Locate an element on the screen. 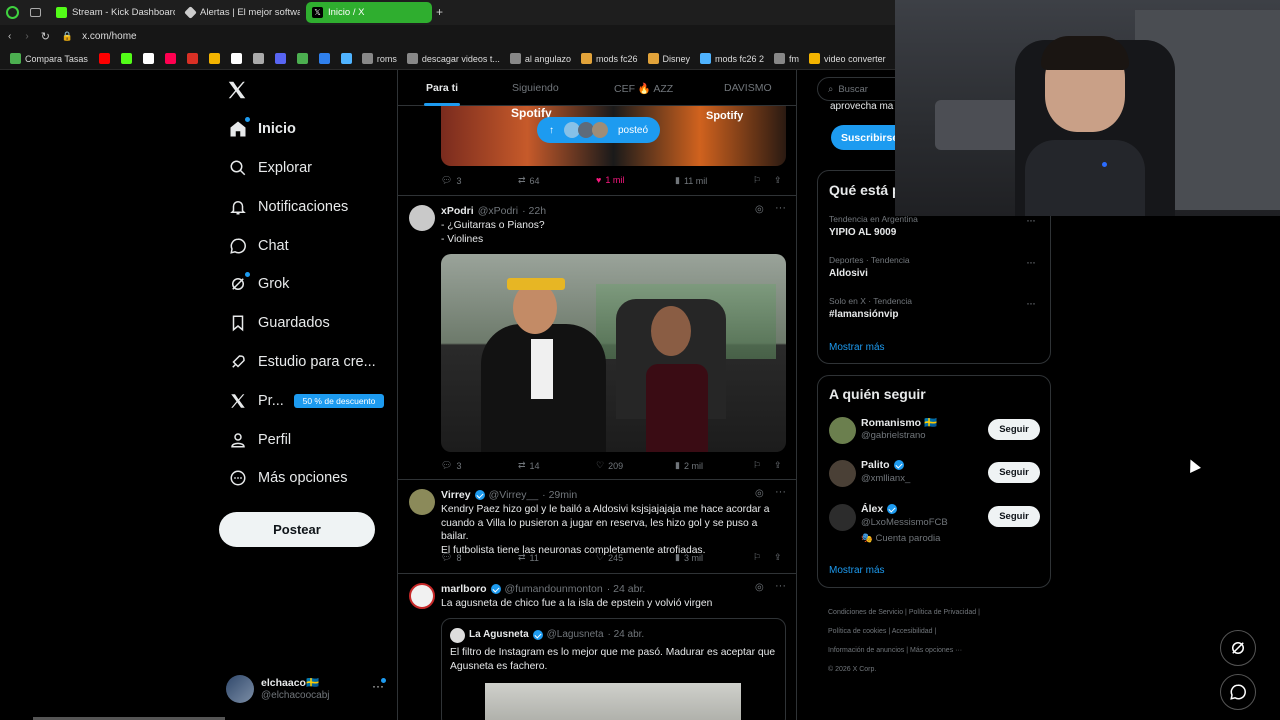 This screenshot has width=1280, height=720. suggestion-name: Álex is located at coordinates (872, 509).